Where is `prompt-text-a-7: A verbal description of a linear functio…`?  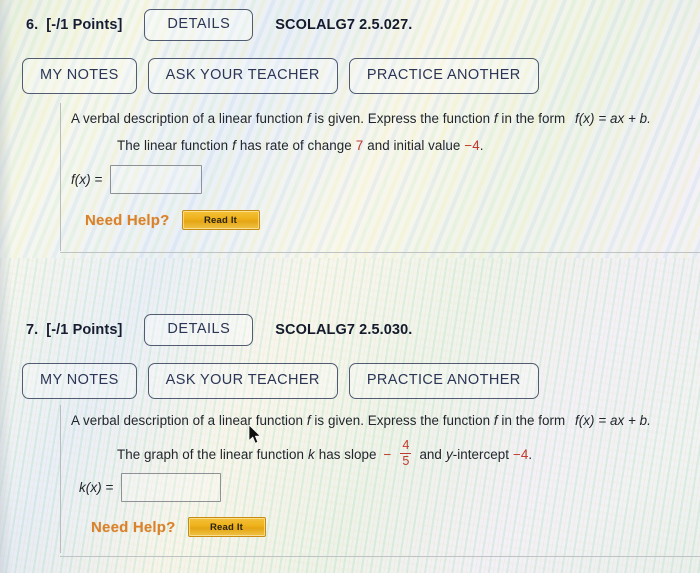 prompt-text-a-7: A verbal description of a linear functio… is located at coordinates (187, 420).